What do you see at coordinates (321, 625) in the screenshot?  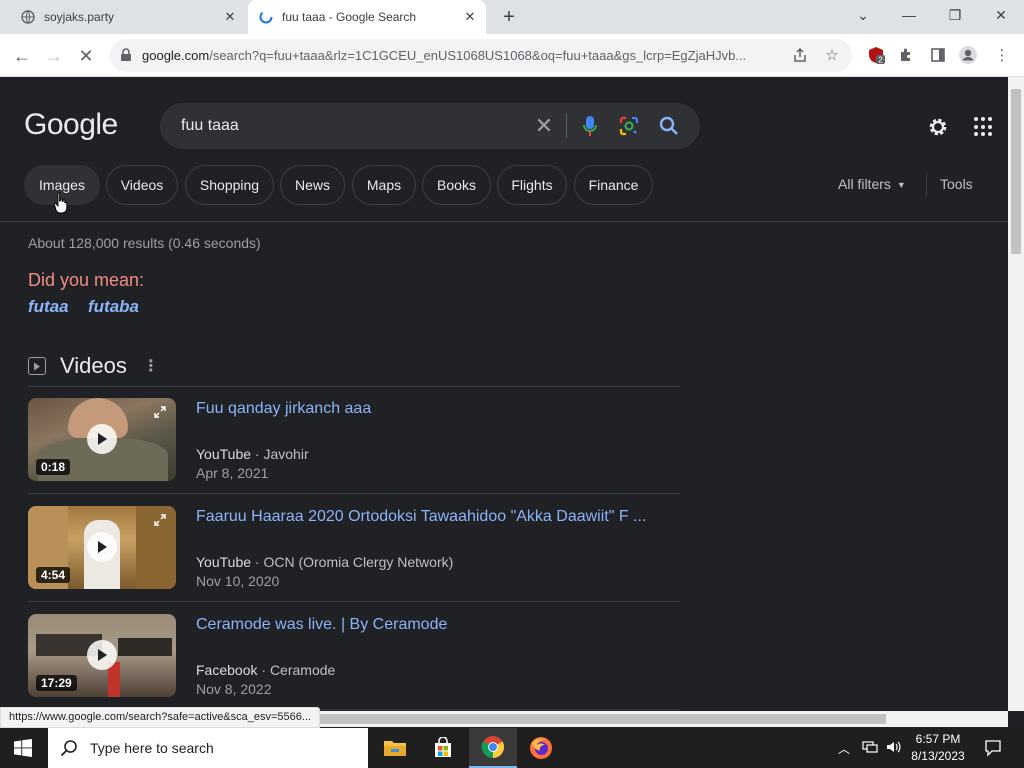 I see `video-title-link: Ceramode was live. | By Ceramode` at bounding box center [321, 625].